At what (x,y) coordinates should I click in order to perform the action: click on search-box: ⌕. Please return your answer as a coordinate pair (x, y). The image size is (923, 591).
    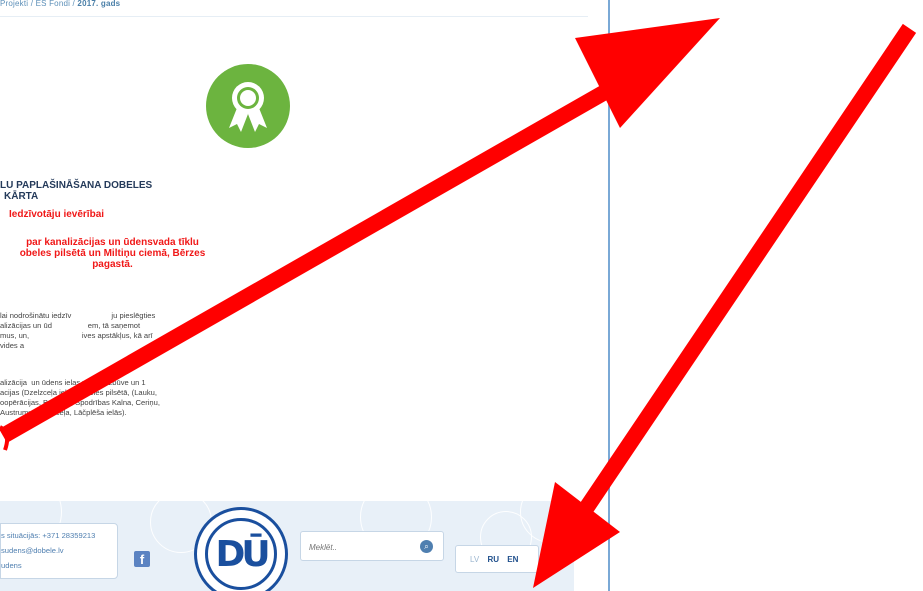
    Looking at the image, I should click on (372, 546).